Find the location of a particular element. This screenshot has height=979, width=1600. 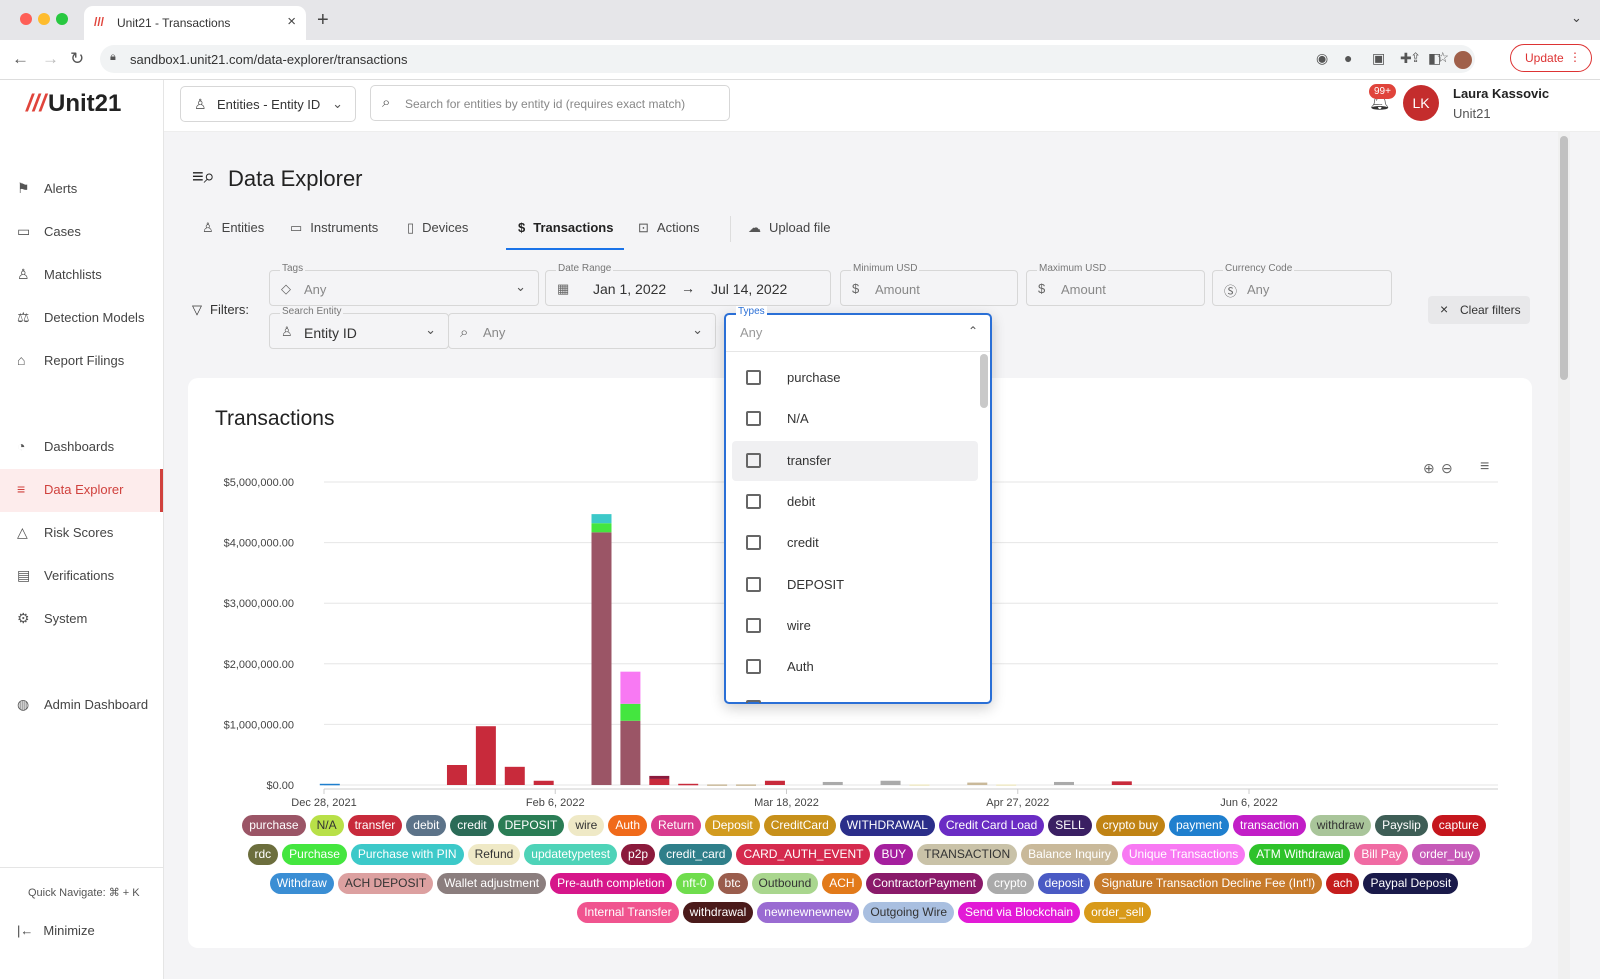

legend-item: Balance Inquiry is located at coordinates (1069, 854).